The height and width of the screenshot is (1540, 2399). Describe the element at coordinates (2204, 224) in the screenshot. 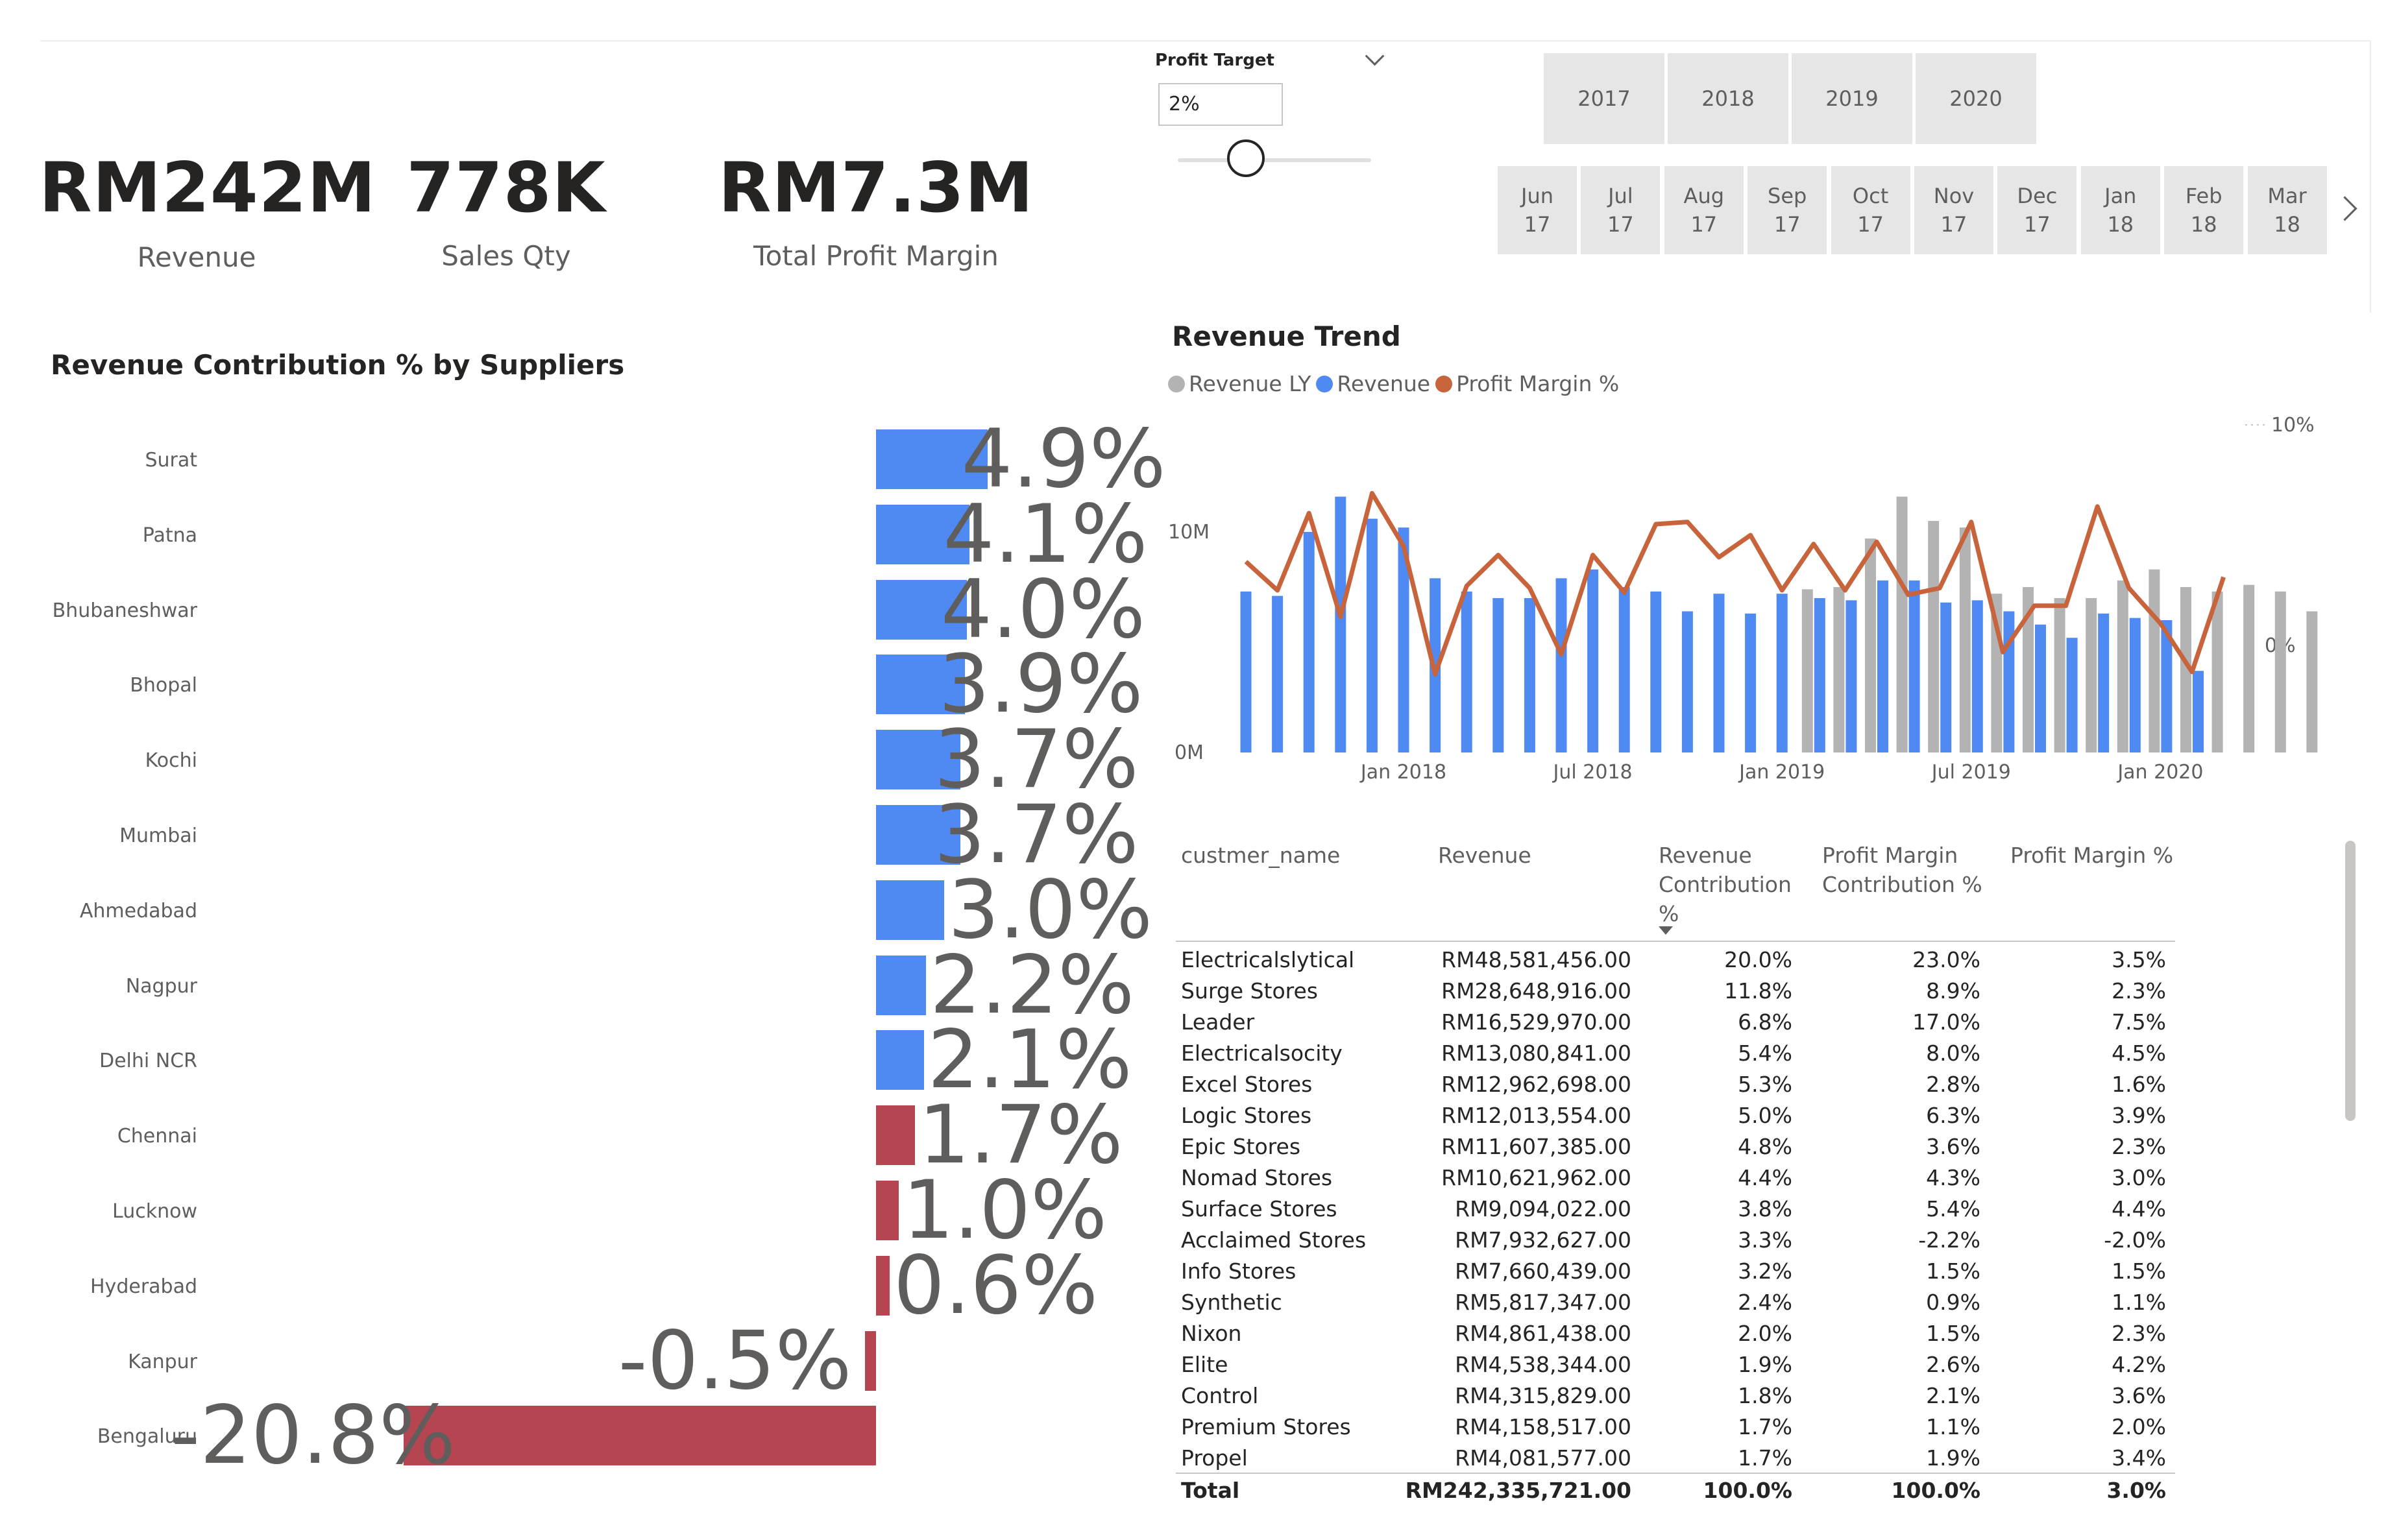

I see `month-tile-year: 18` at that location.